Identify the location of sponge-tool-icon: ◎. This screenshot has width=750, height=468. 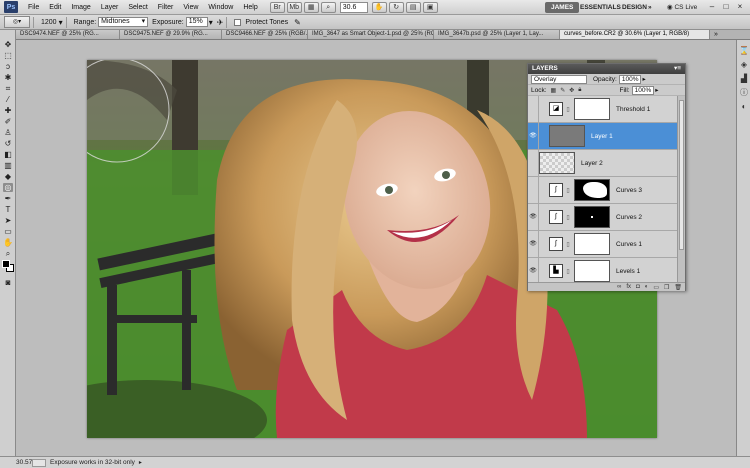
(8, 187).